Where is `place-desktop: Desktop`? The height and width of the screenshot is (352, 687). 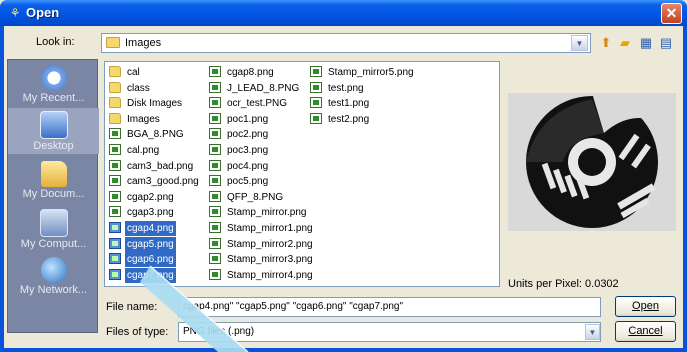 place-desktop: Desktop is located at coordinates (53, 131).